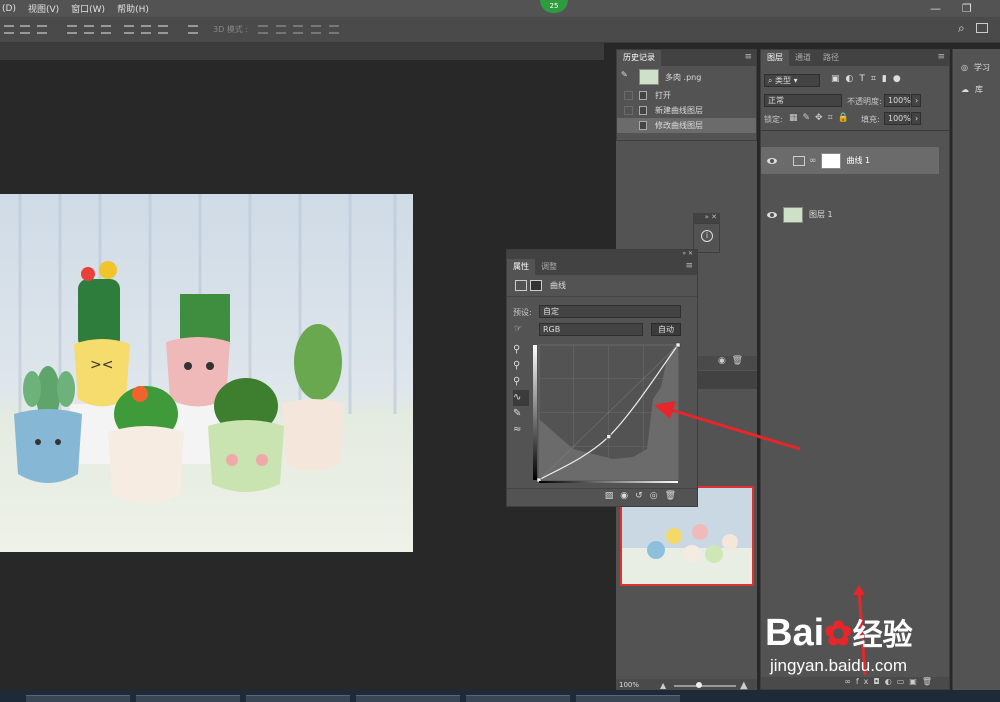 Image resolution: width=1000 pixels, height=702 pixels. I want to click on align-right-icon, so click(42, 29).